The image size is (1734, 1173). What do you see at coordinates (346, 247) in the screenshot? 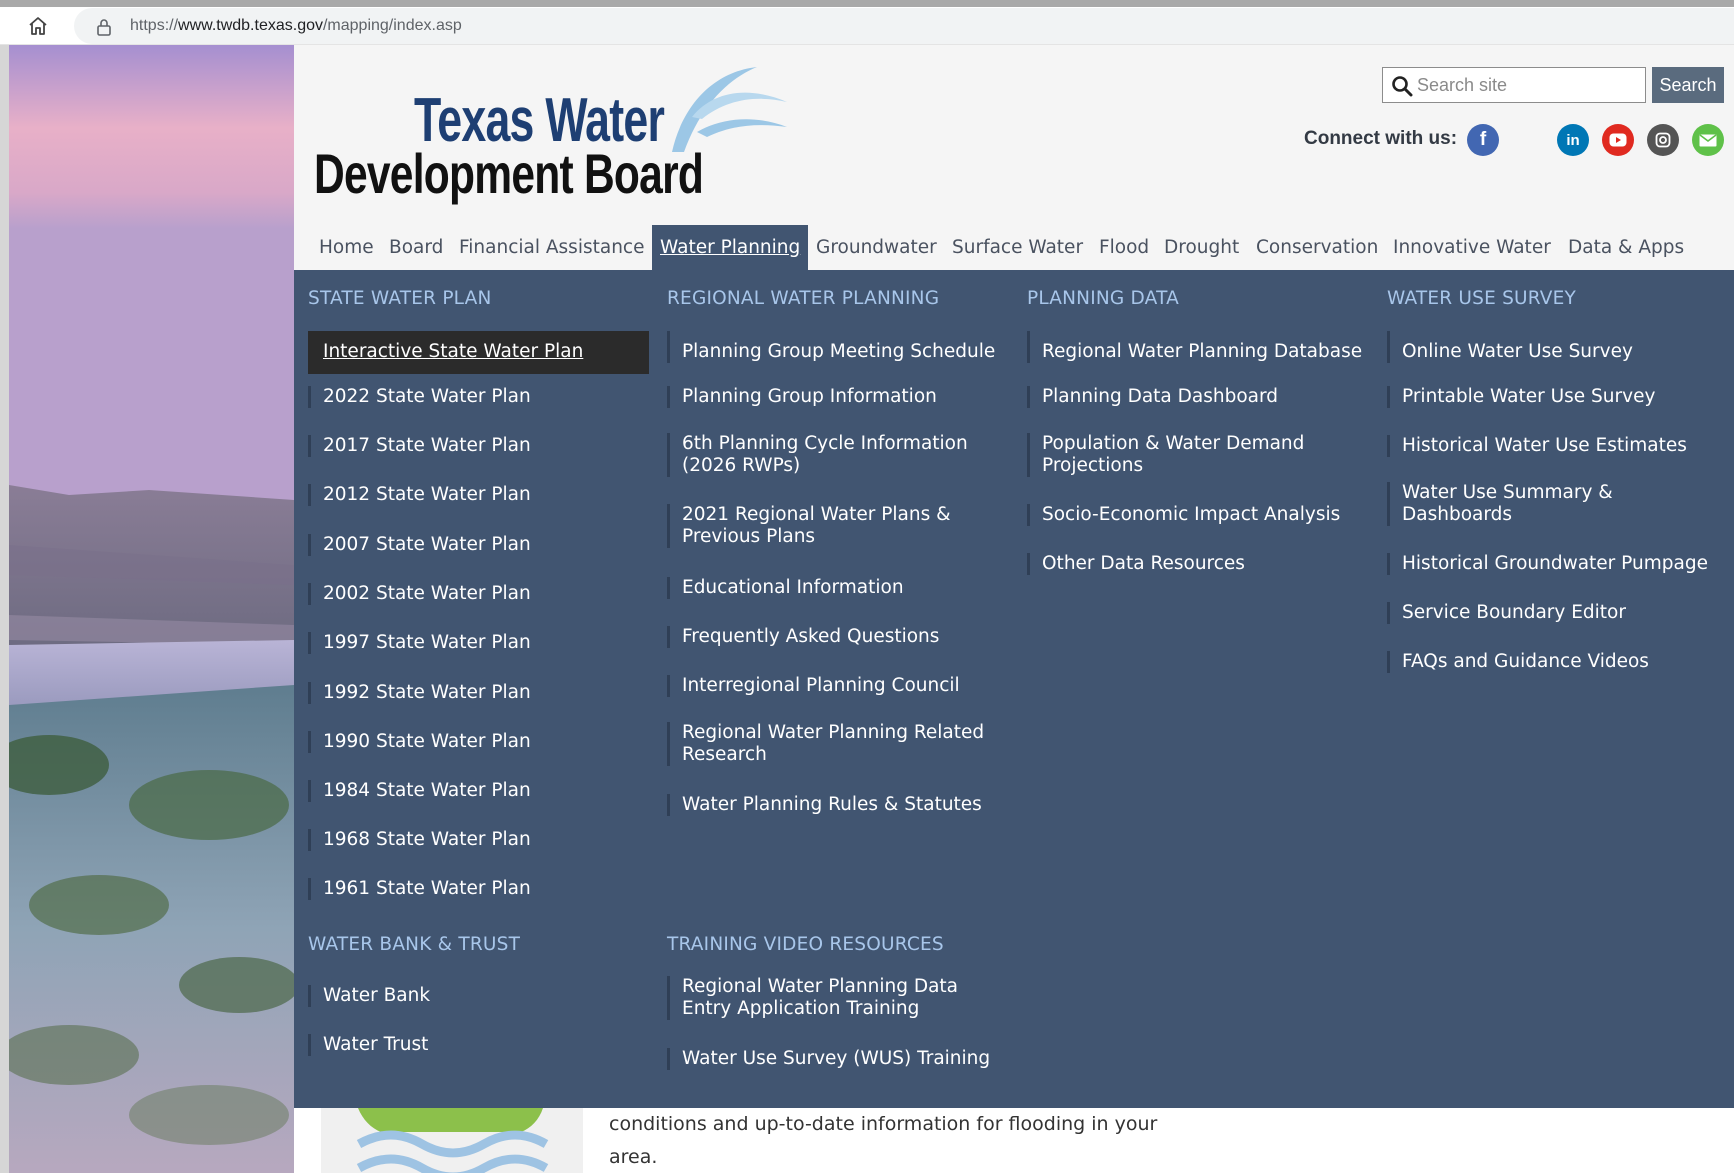
I see `nav-home: Home` at bounding box center [346, 247].